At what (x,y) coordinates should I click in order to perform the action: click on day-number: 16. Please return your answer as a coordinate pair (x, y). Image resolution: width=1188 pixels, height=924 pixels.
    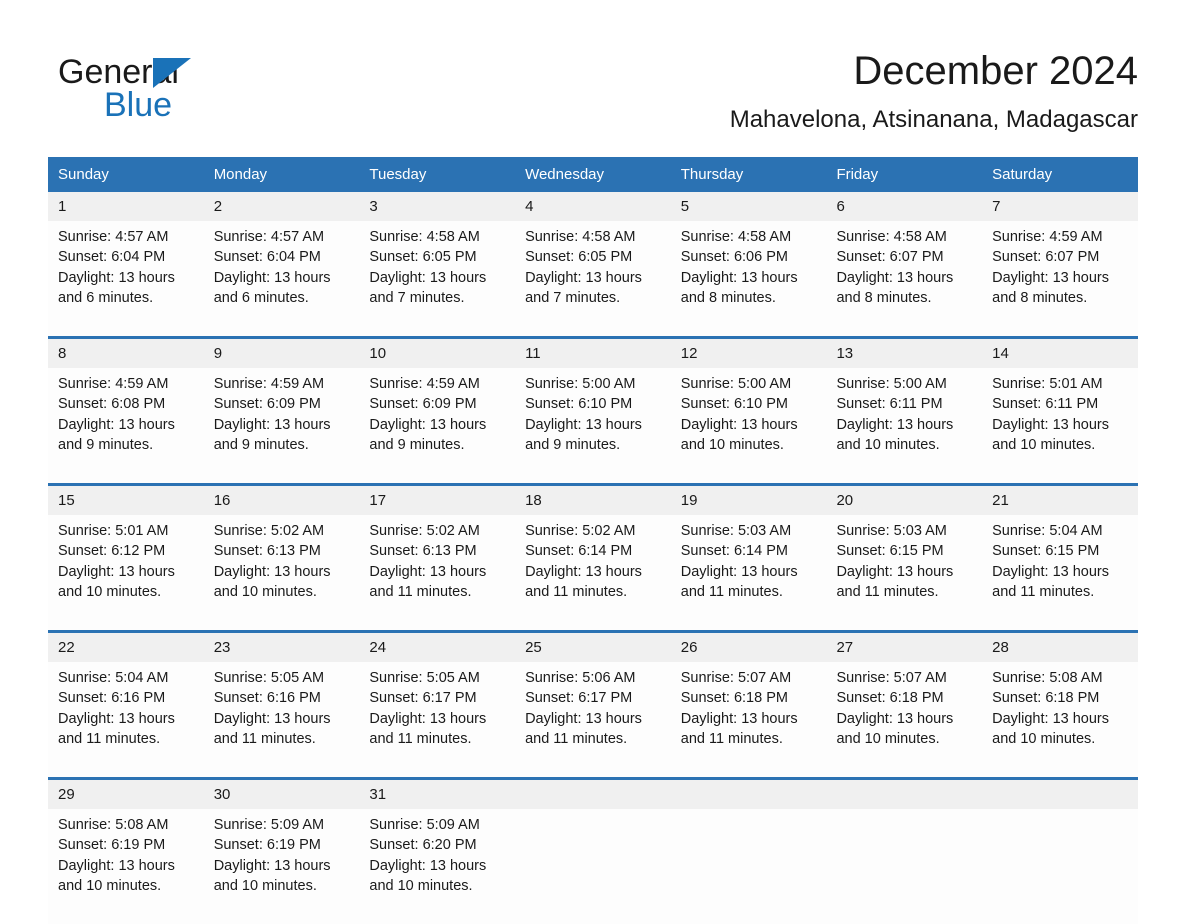
    Looking at the image, I should click on (281, 500).